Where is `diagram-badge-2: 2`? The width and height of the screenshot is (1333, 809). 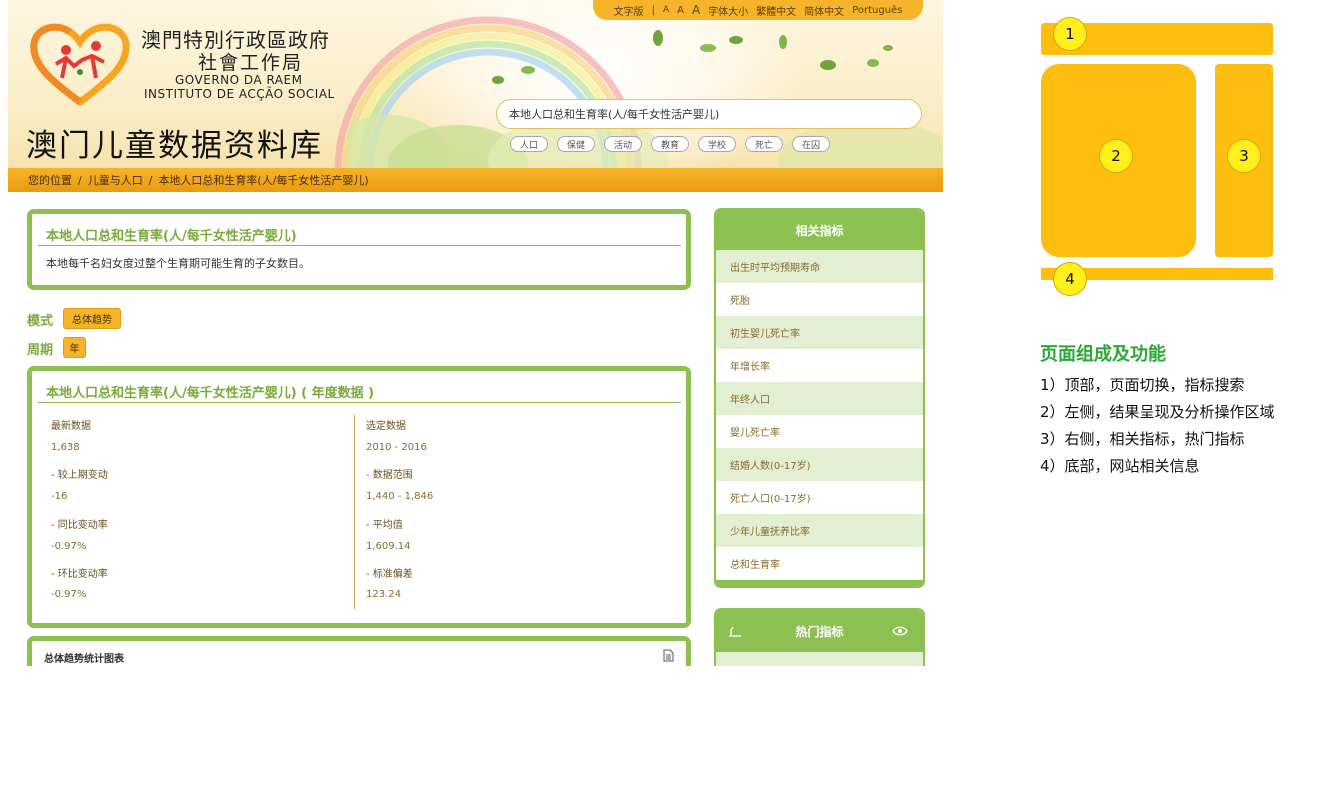 diagram-badge-2: 2 is located at coordinates (1116, 156).